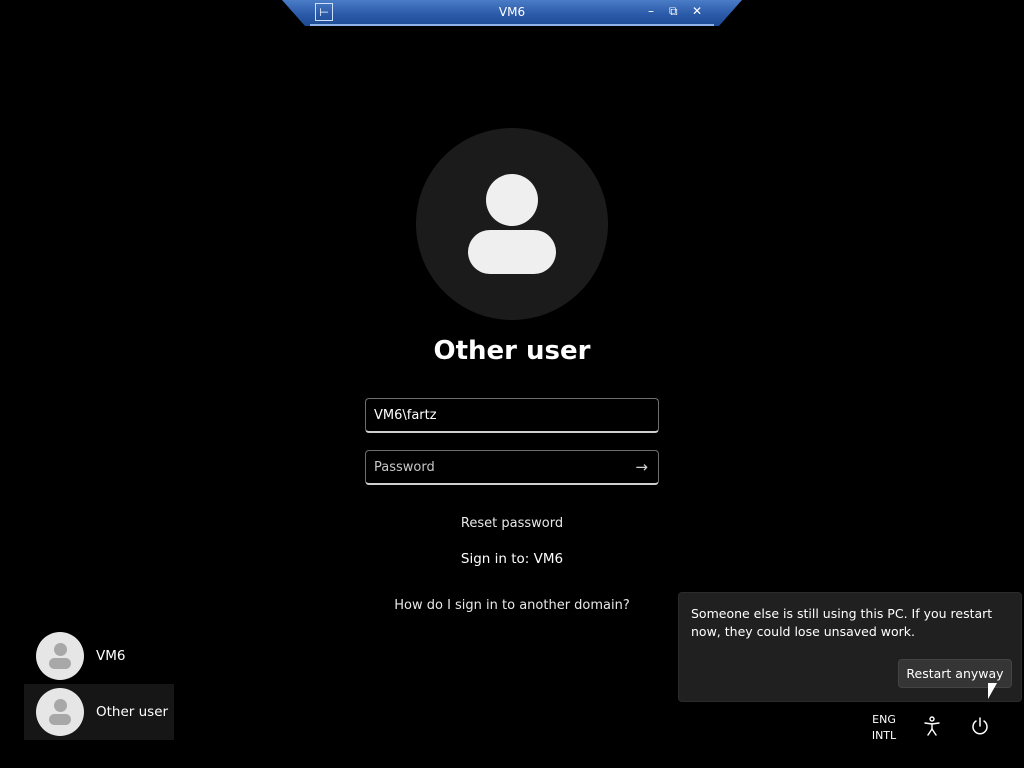 The image size is (1024, 768). What do you see at coordinates (404, 467) in the screenshot?
I see `password-placeholder: Password` at bounding box center [404, 467].